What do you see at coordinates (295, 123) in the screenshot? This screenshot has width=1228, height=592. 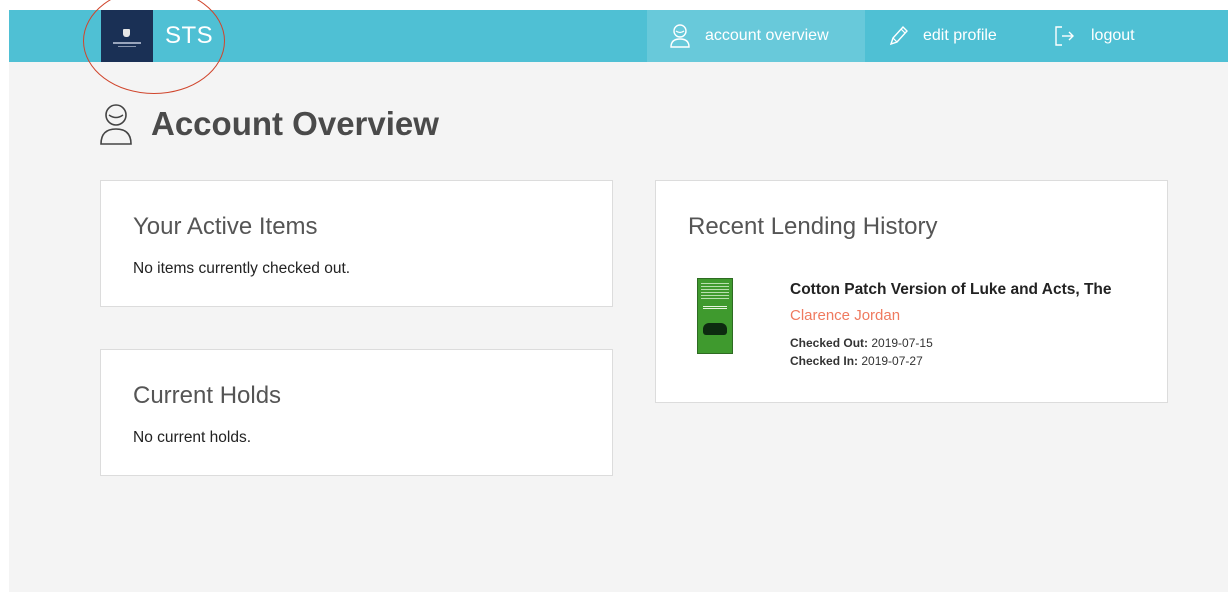 I see `page-title: Account Overview` at bounding box center [295, 123].